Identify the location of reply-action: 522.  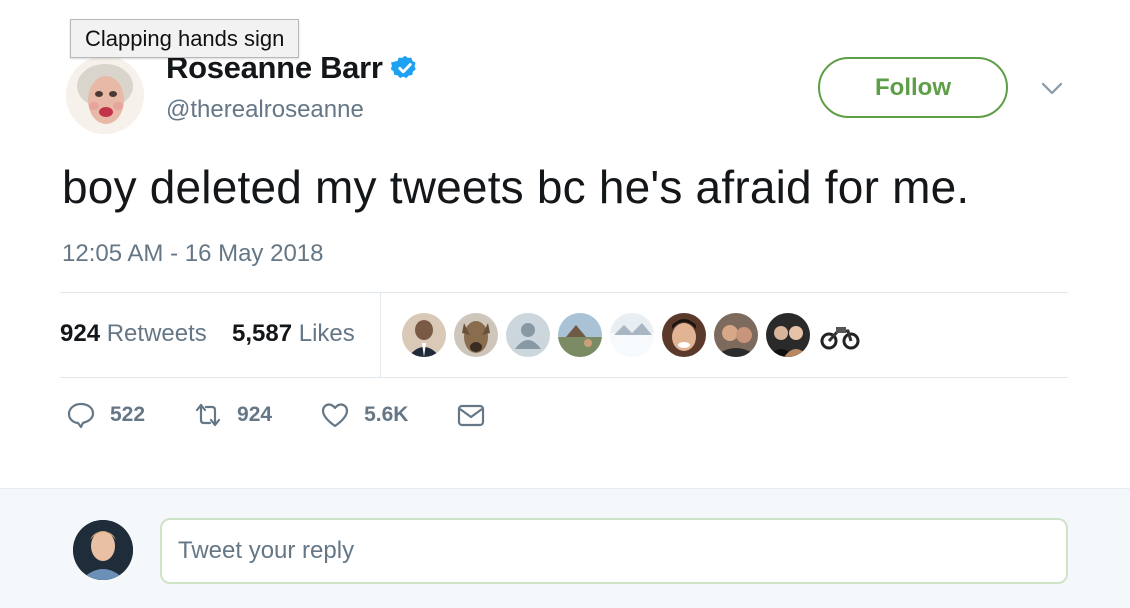
(105, 415).